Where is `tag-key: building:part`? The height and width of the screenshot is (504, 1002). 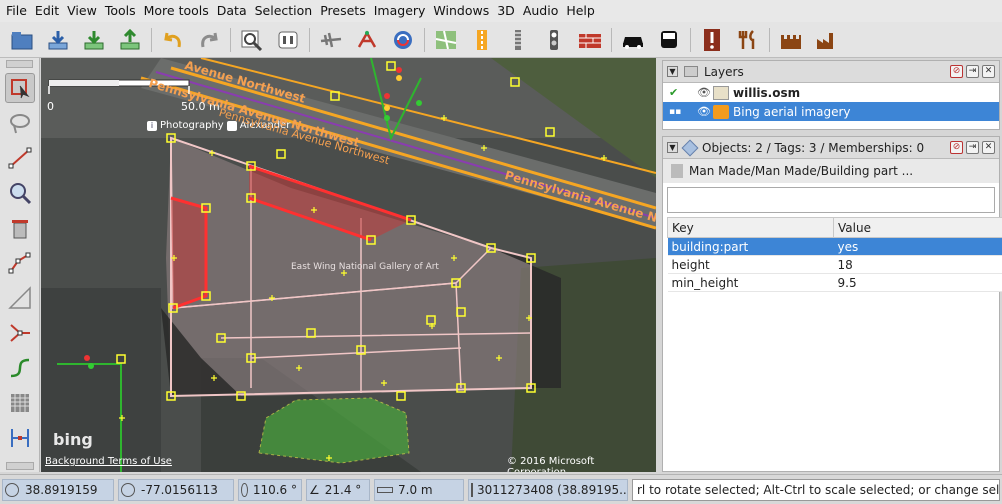
tag-key: building:part is located at coordinates (750, 246).